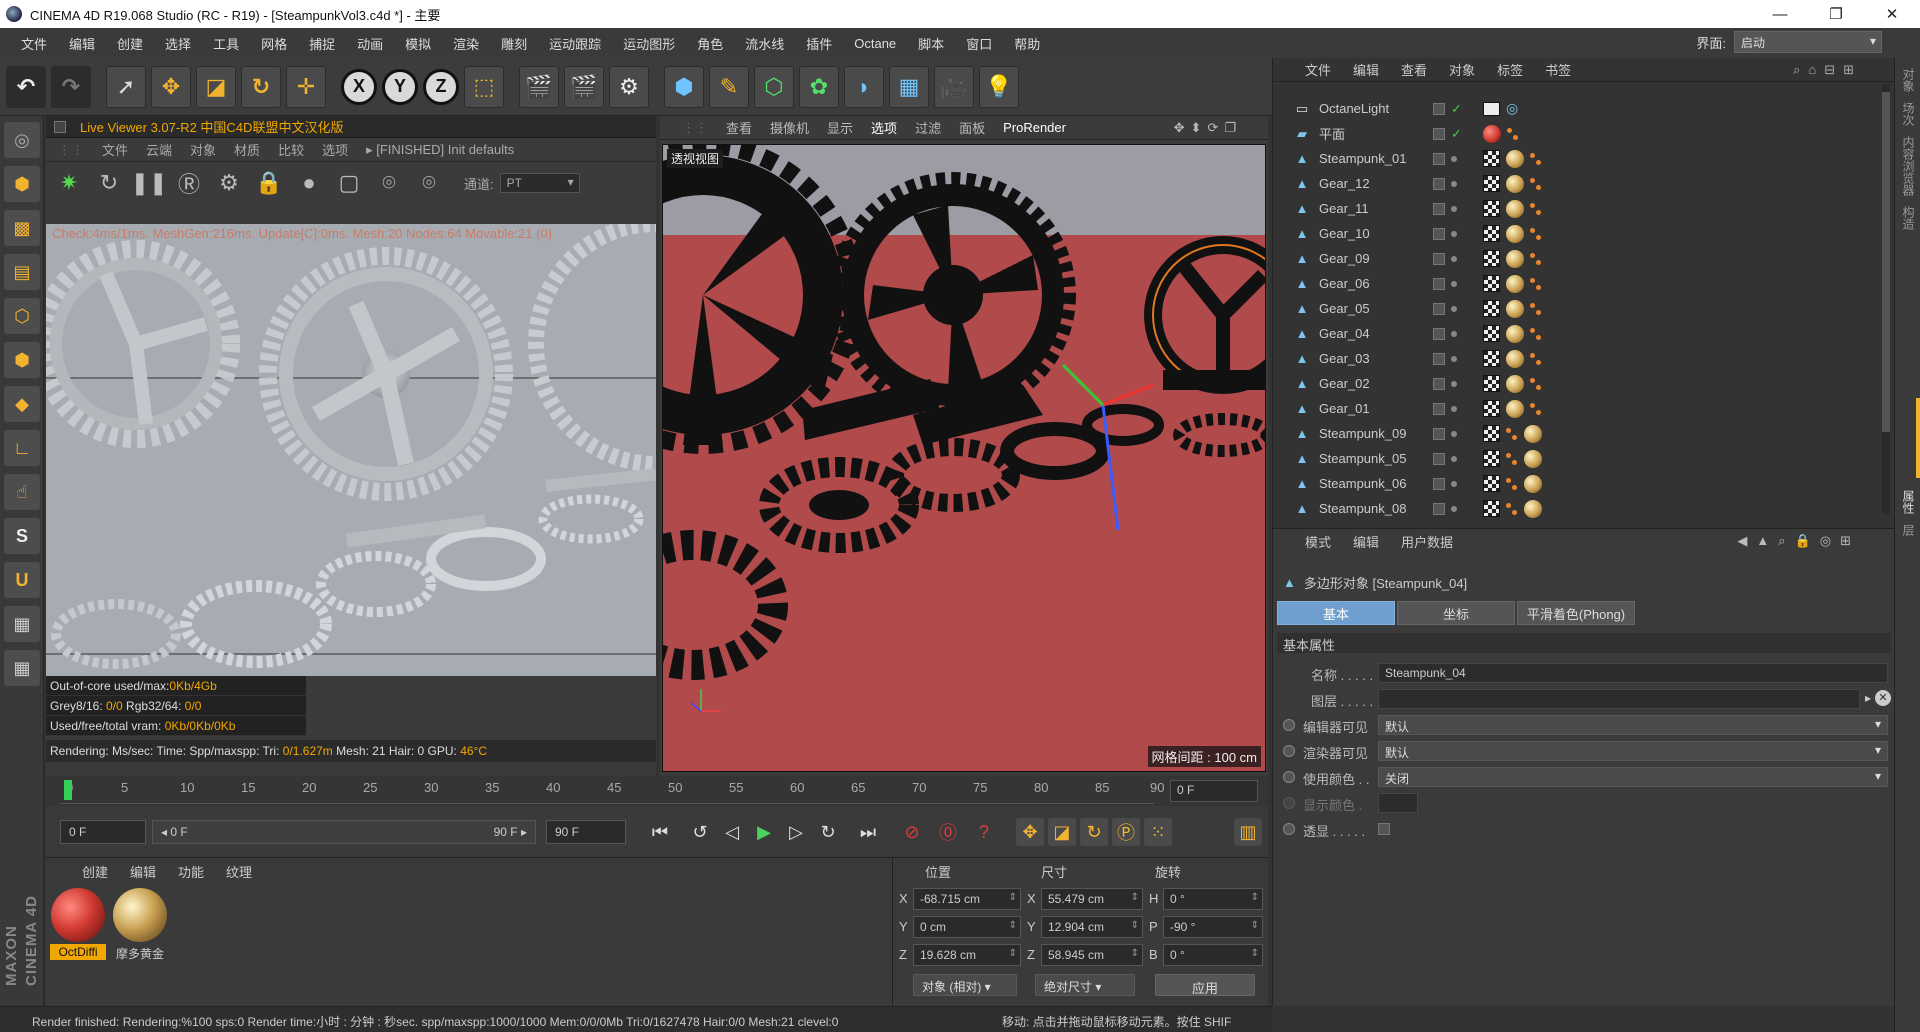  What do you see at coordinates (1579, 383) in the screenshot?
I see `object-row: ▲ Gear_02` at bounding box center [1579, 383].